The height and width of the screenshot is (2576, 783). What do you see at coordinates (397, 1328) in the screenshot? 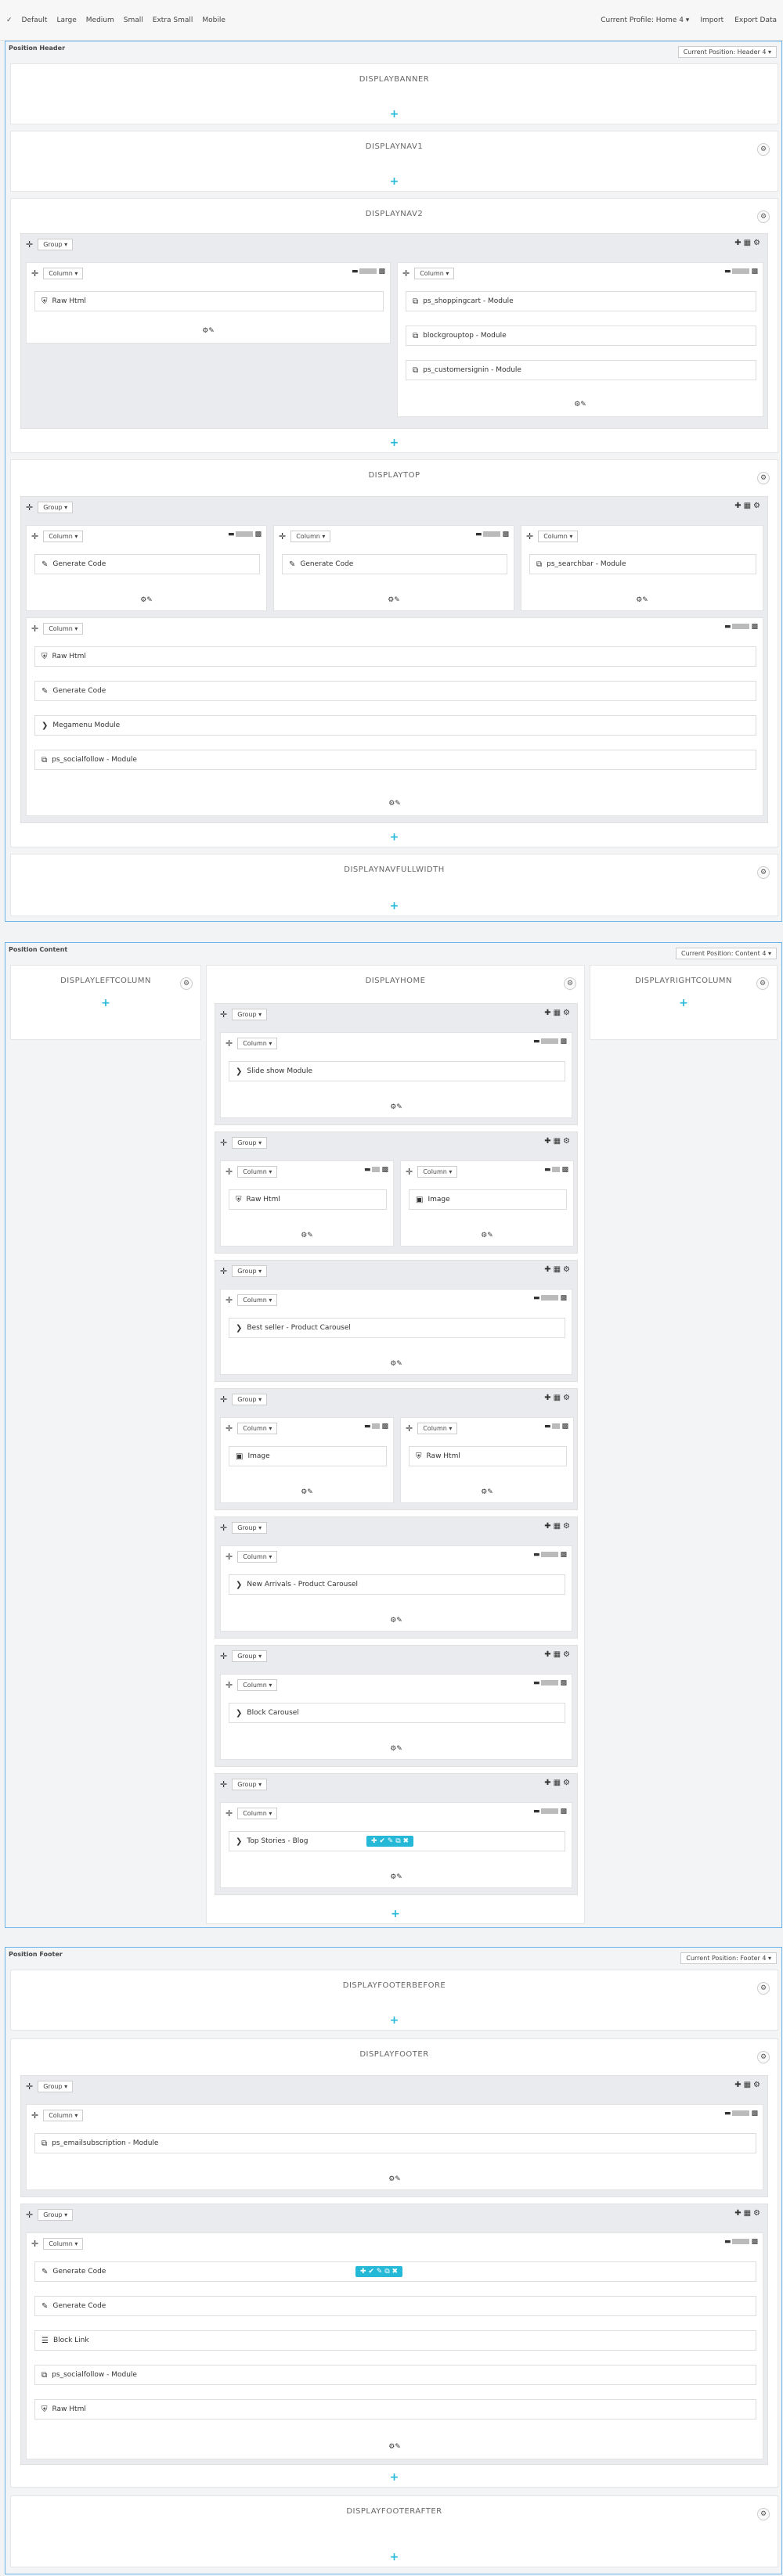
I see `module-bestseller: ❯ Best seller - Product Carousel` at bounding box center [397, 1328].